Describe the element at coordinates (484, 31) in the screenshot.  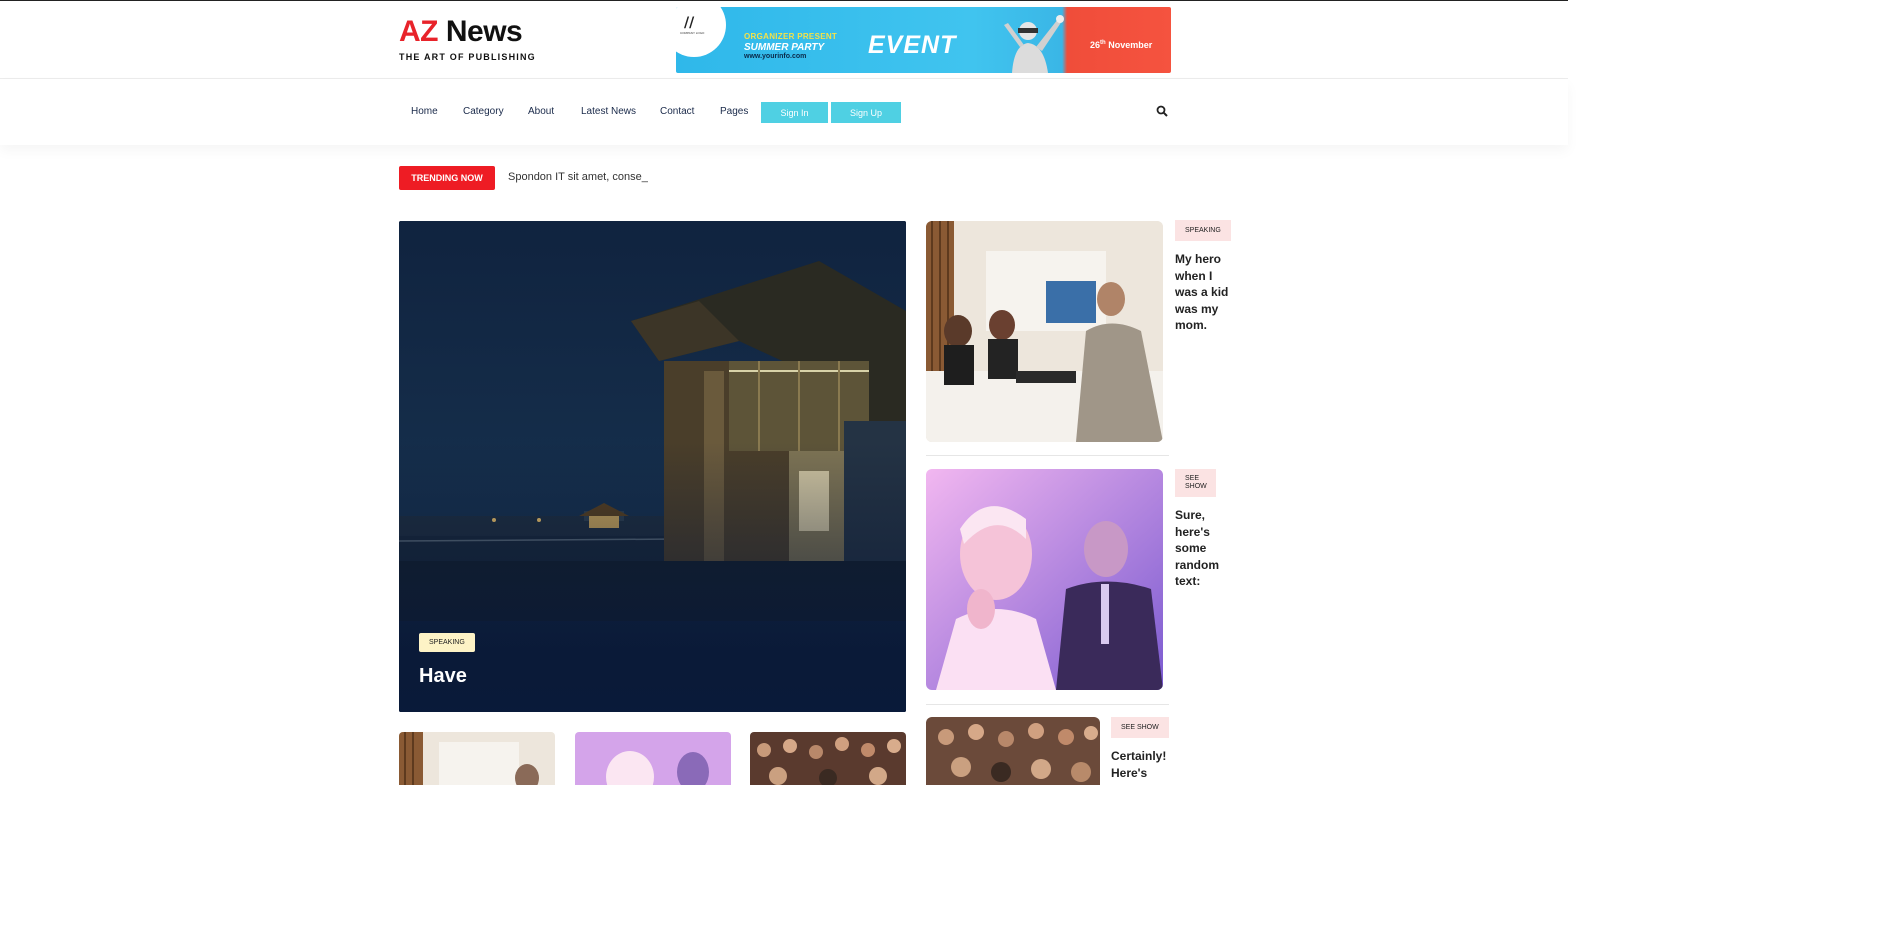
I see `logo-news: News` at that location.